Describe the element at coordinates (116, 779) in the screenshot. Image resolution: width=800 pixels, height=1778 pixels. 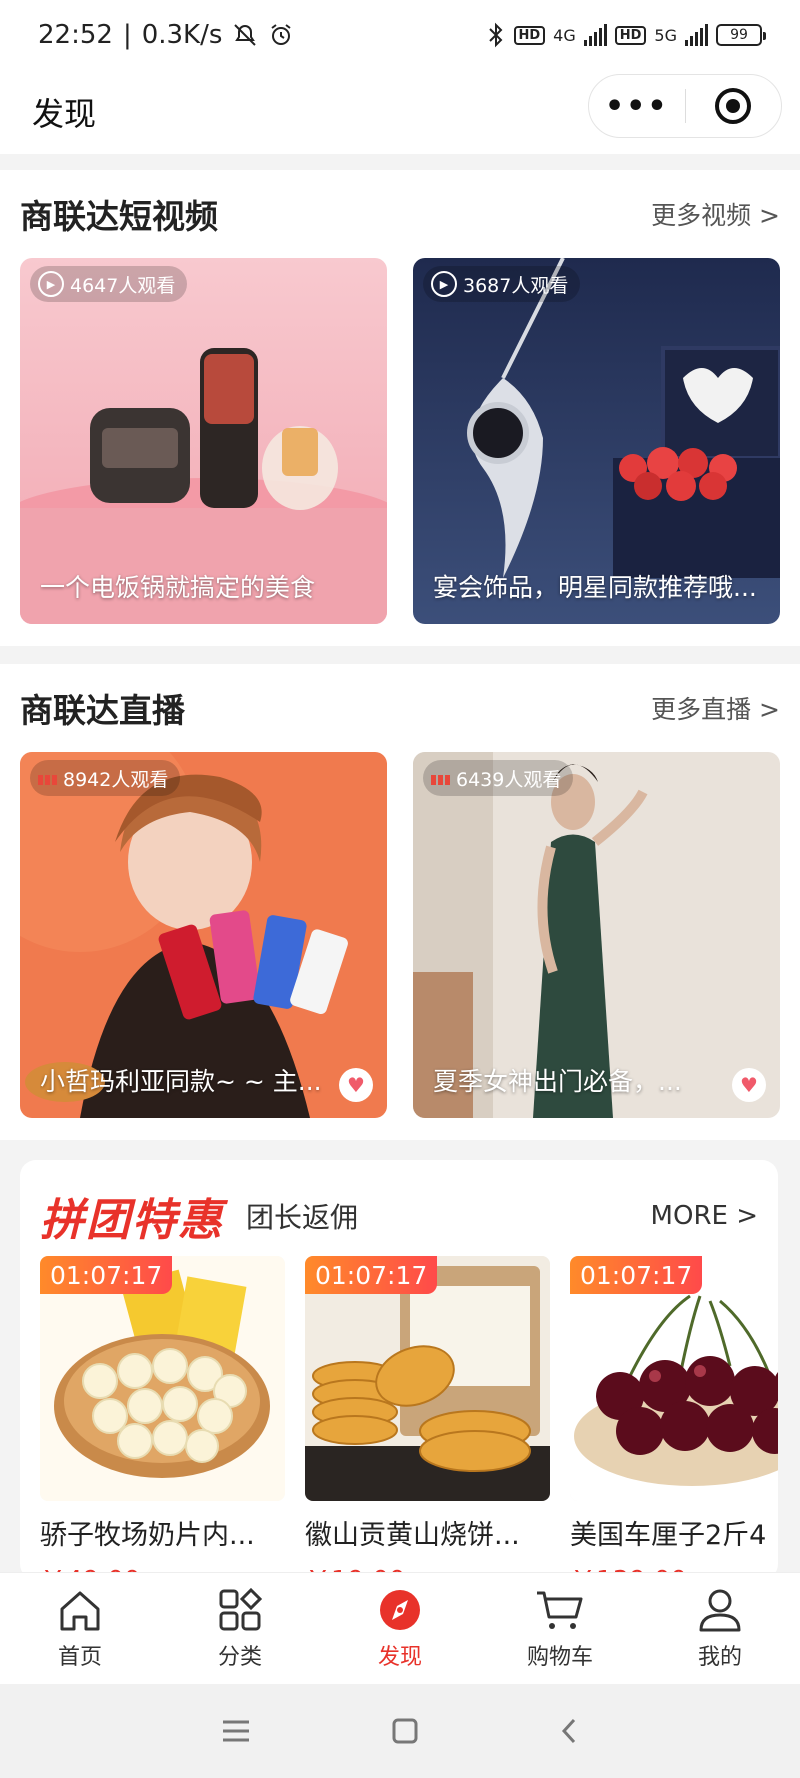
I see `view-count: 8942人观看` at that location.